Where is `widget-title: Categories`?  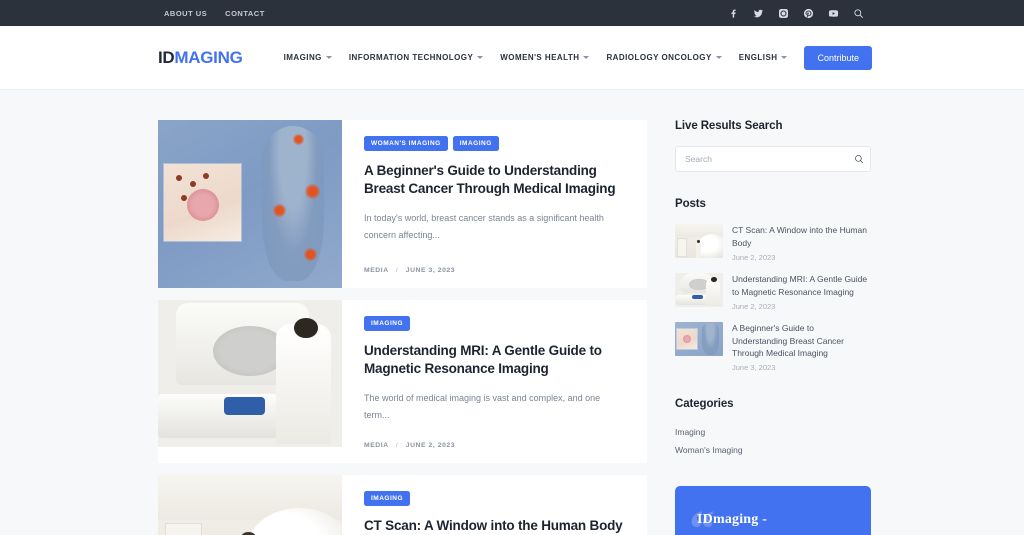
widget-title: Categories is located at coordinates (704, 404).